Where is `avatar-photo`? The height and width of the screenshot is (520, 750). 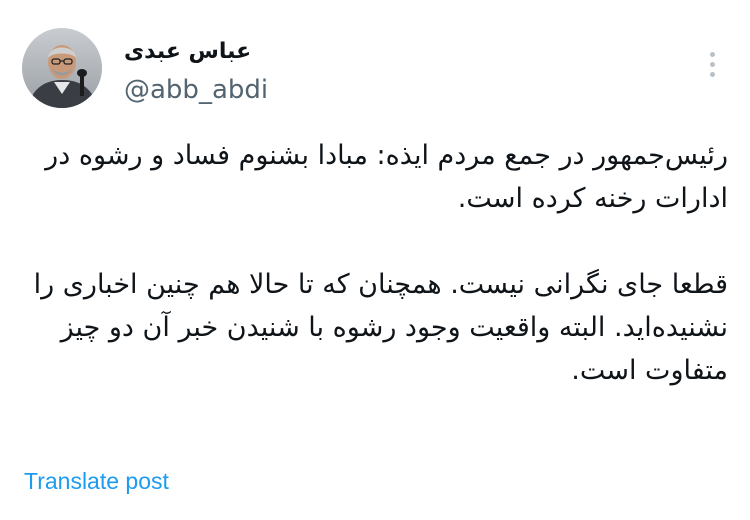
avatar-photo is located at coordinates (62, 68).